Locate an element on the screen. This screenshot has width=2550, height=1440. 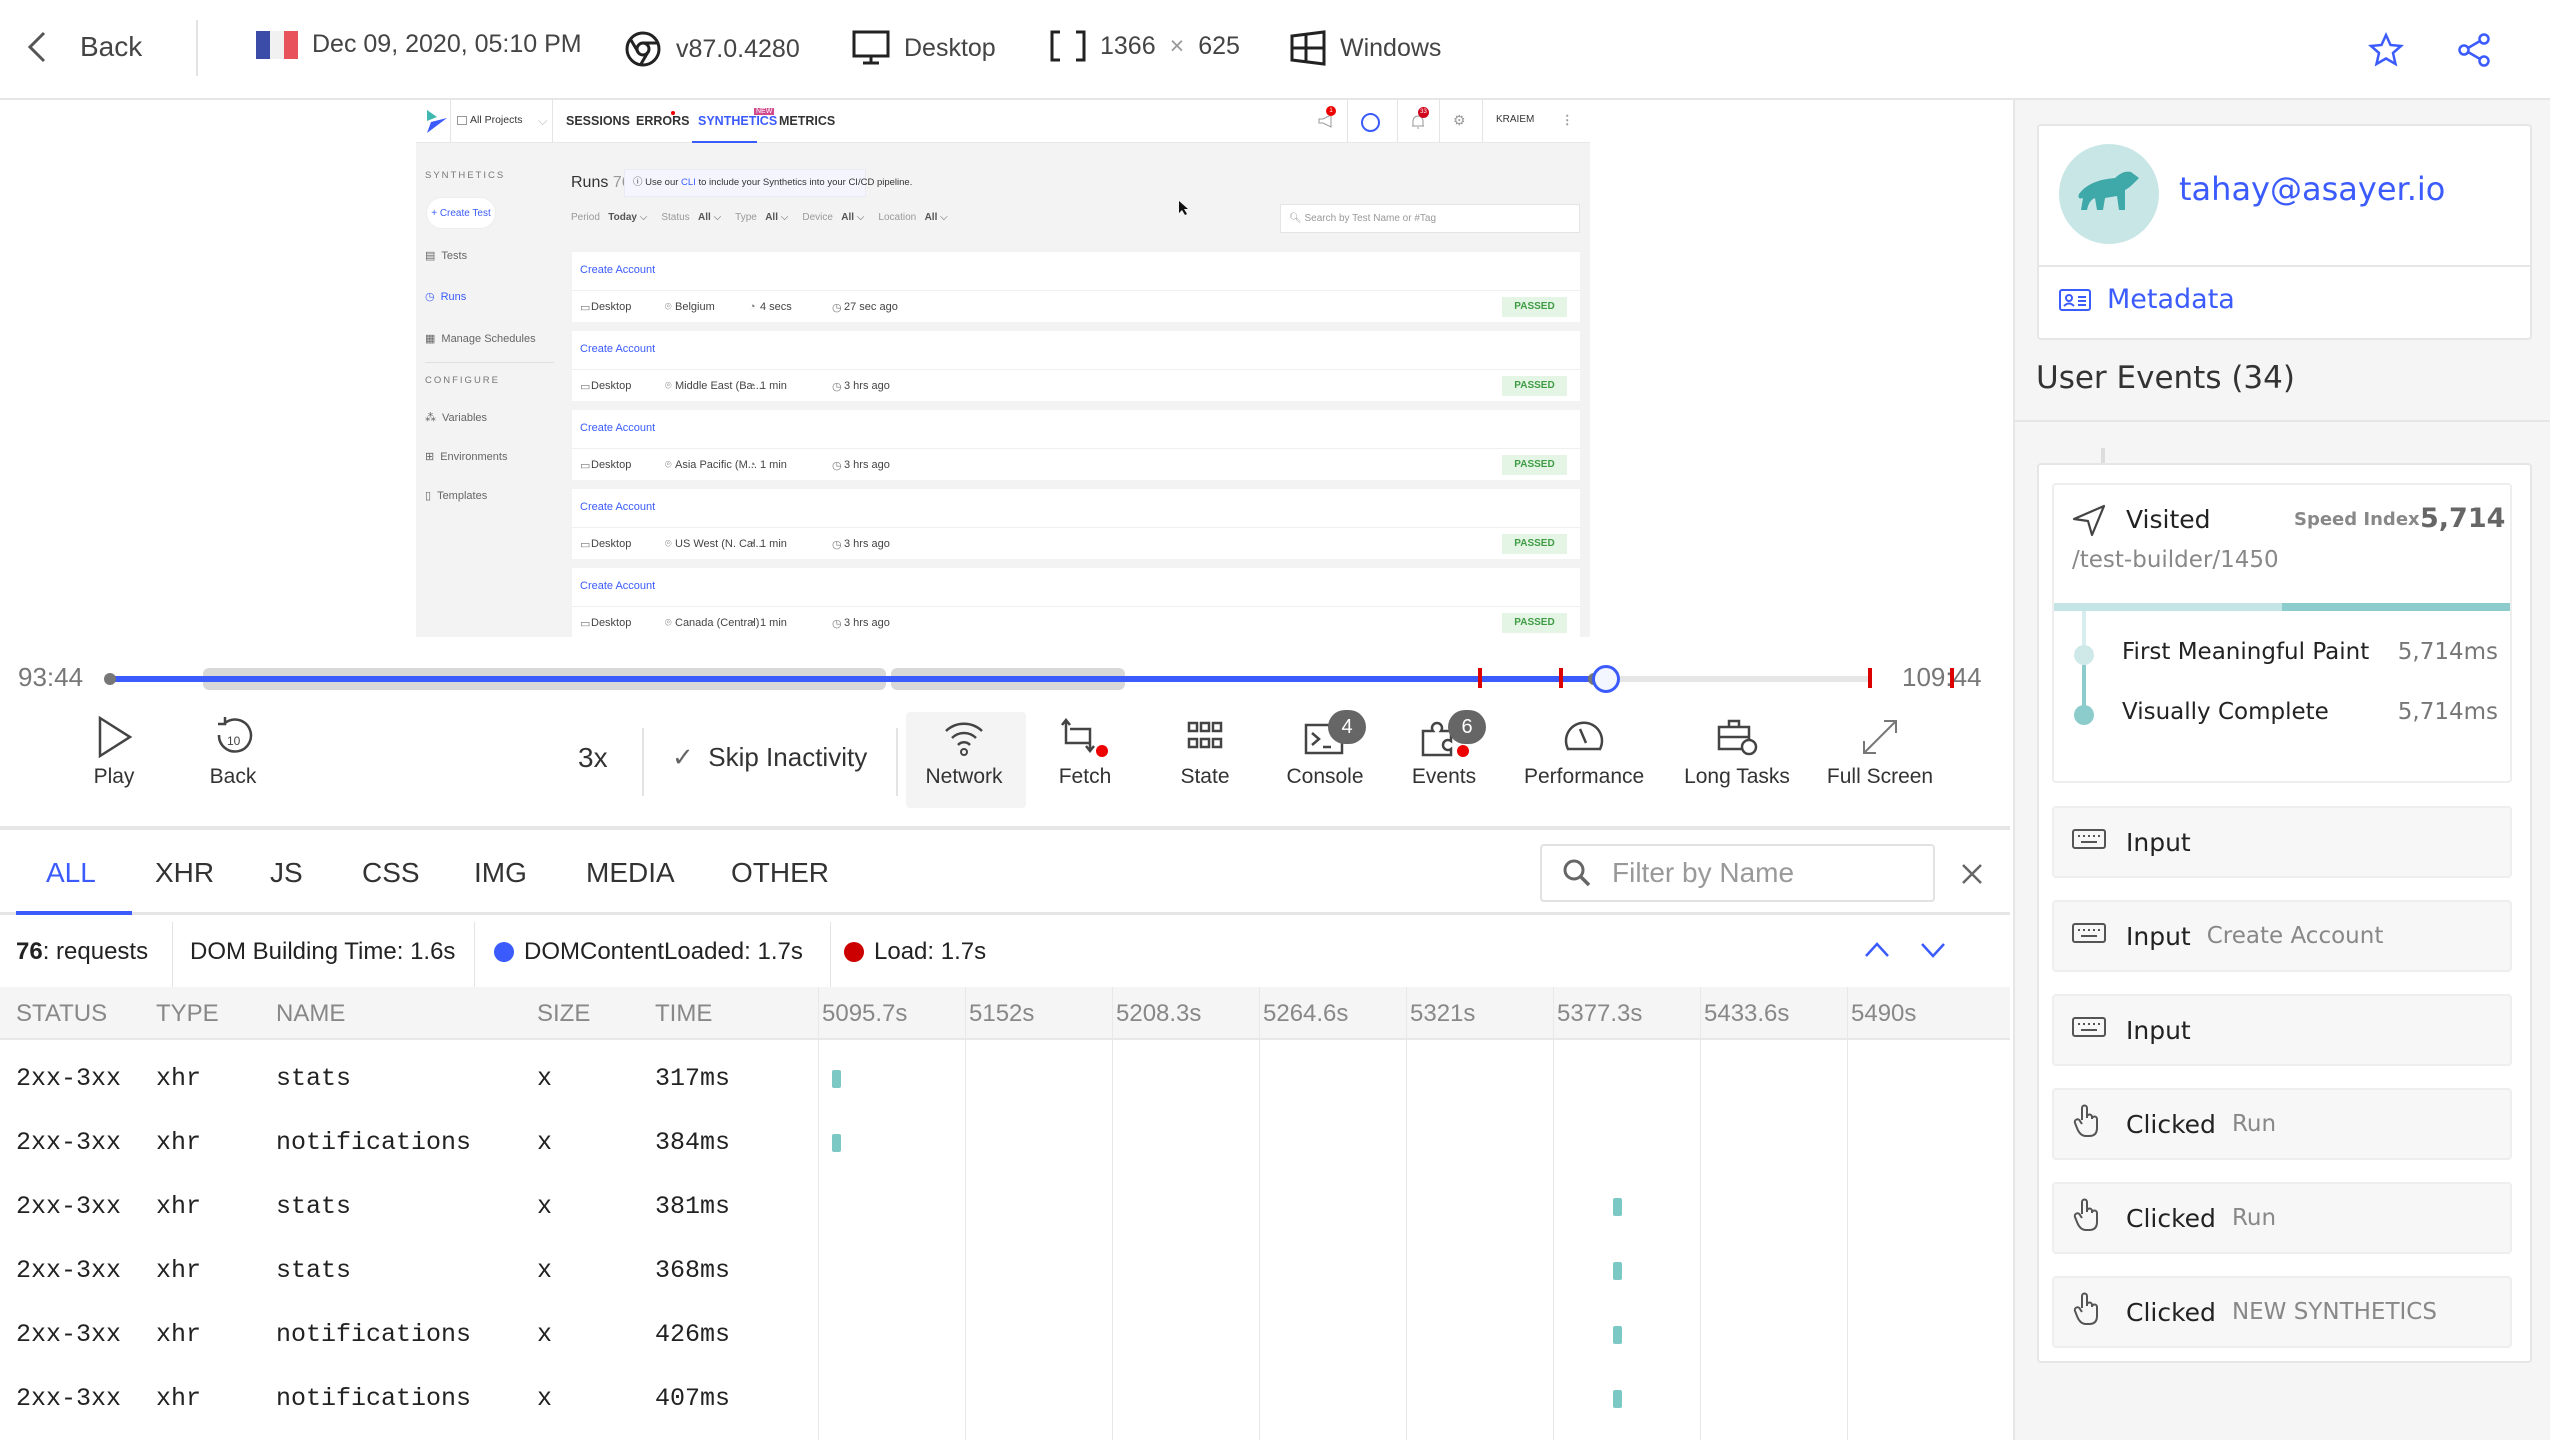
tab-metrics: METRICS is located at coordinates (807, 121).